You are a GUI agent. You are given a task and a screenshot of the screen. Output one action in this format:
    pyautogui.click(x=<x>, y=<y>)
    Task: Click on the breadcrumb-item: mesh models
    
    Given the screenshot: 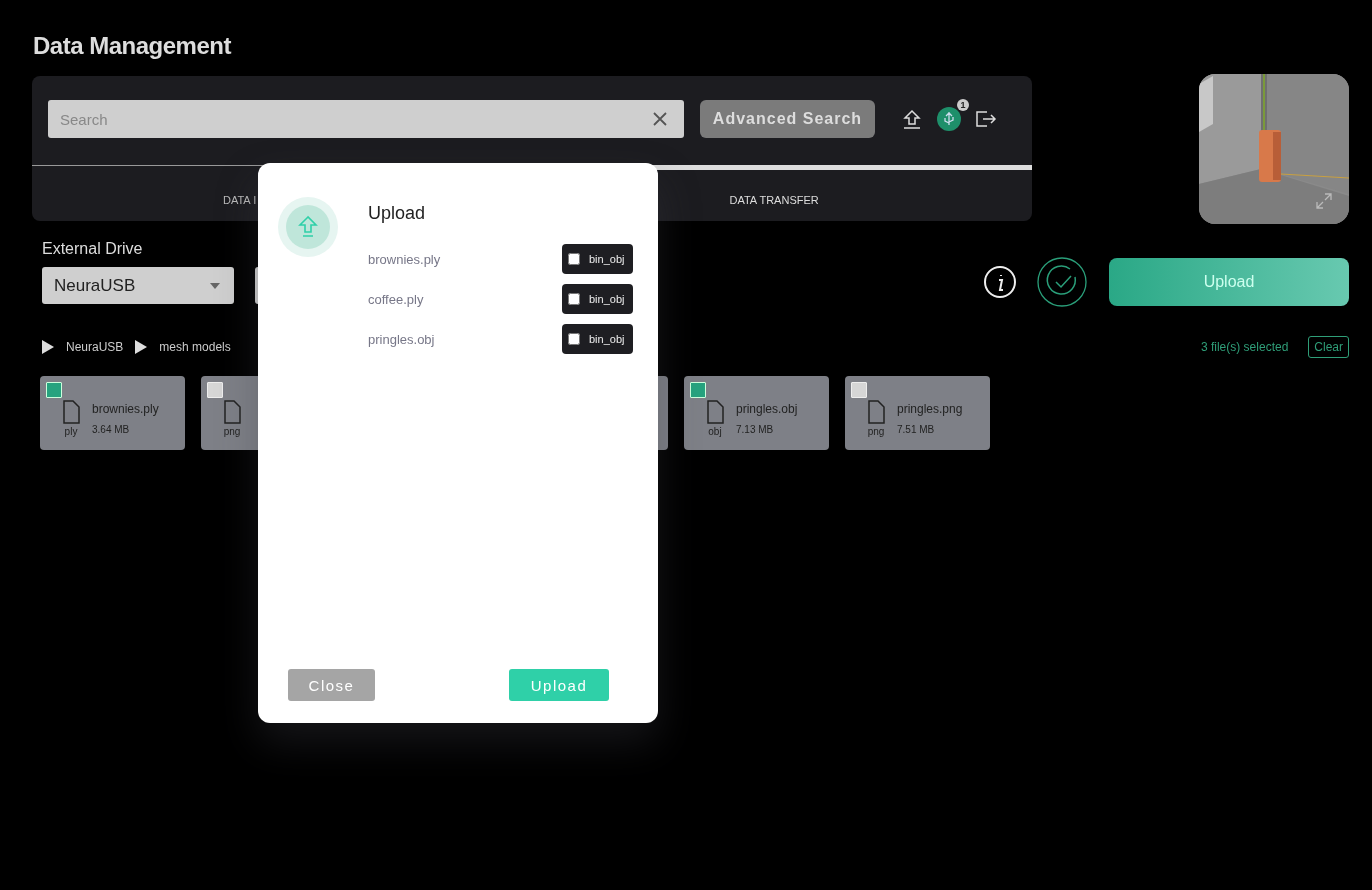 What is the action you would take?
    pyautogui.click(x=195, y=347)
    